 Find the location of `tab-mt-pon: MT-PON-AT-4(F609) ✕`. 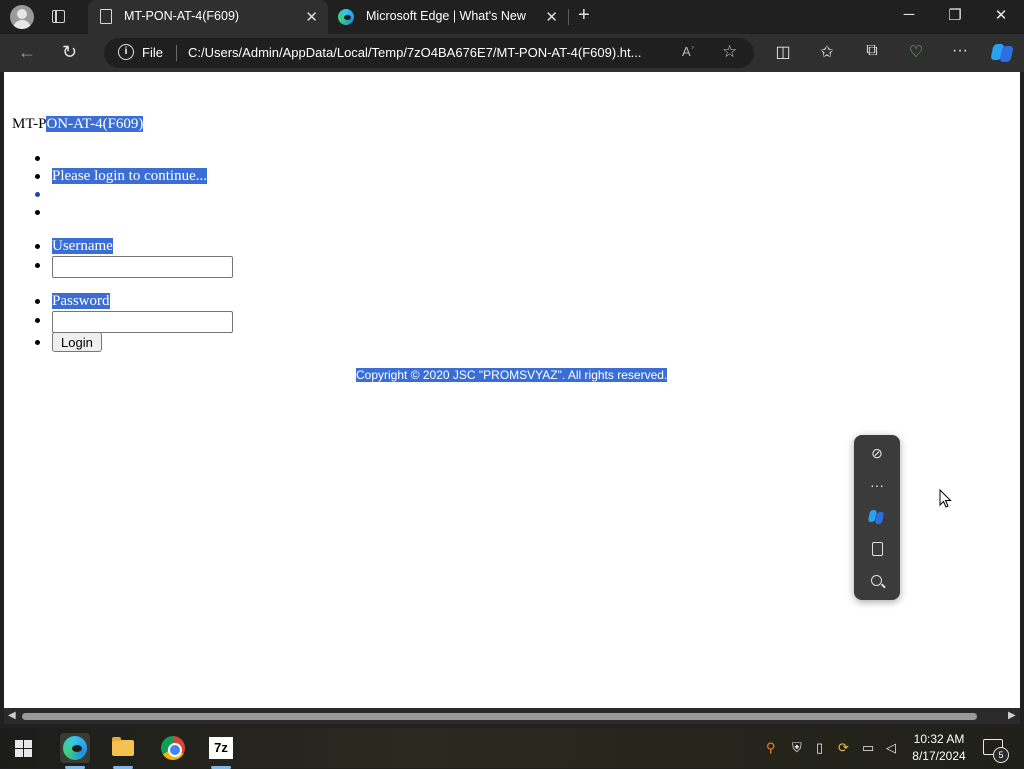

tab-mt-pon: MT-PON-AT-4(F609) ✕ is located at coordinates (208, 17).